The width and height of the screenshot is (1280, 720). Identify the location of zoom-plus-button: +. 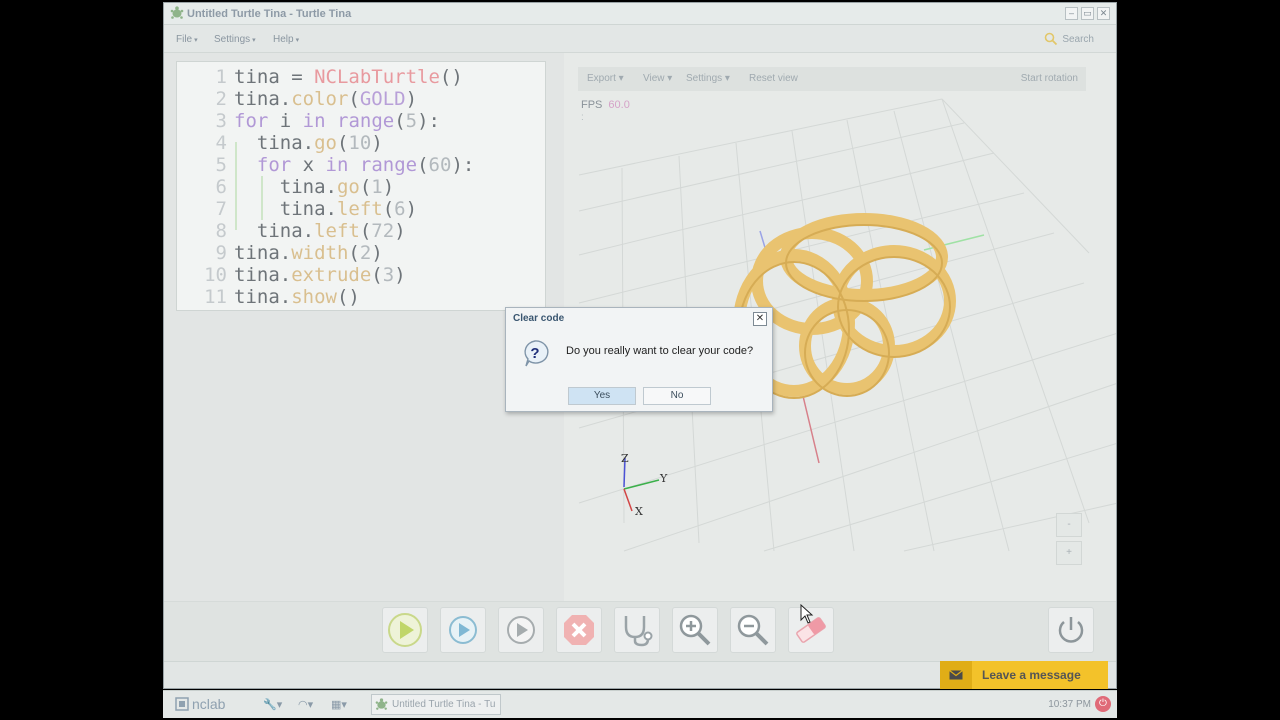
(1069, 553).